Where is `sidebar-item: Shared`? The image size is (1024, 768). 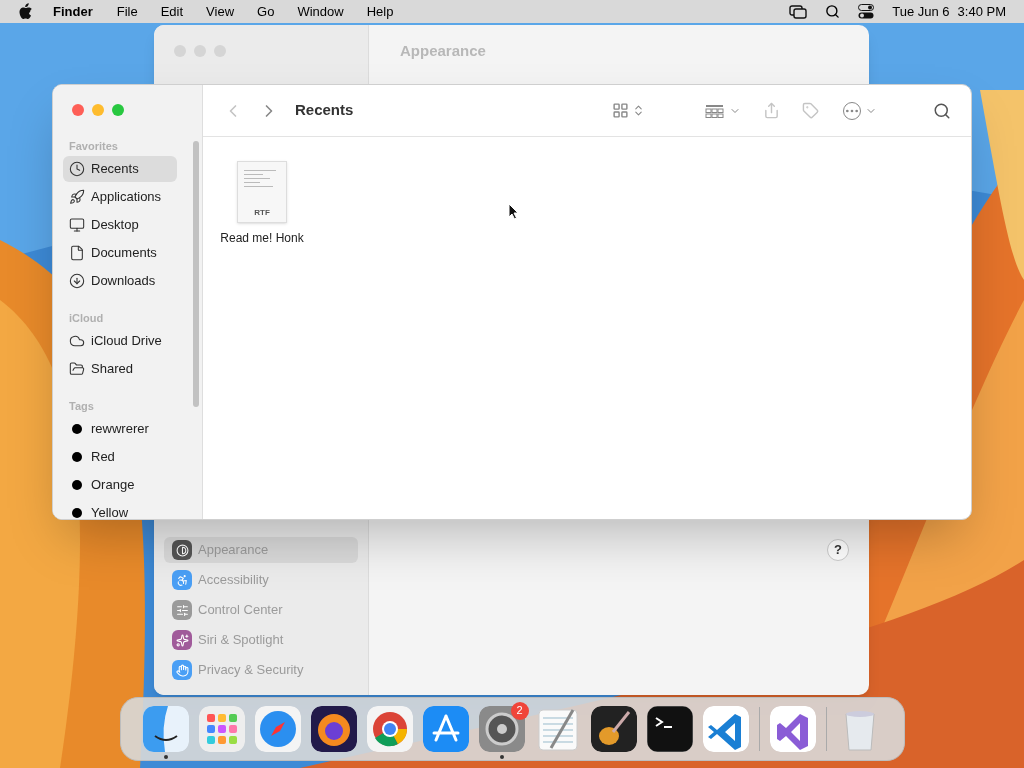
sidebar-item: Shared is located at coordinates (120, 369).